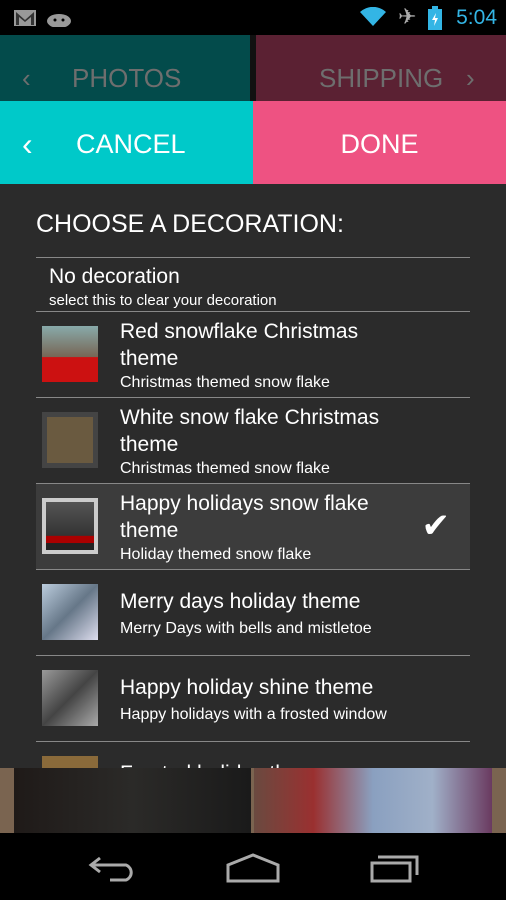 The image size is (506, 900). What do you see at coordinates (253, 17) in the screenshot?
I see `status-bar: ✈ 5:04` at bounding box center [253, 17].